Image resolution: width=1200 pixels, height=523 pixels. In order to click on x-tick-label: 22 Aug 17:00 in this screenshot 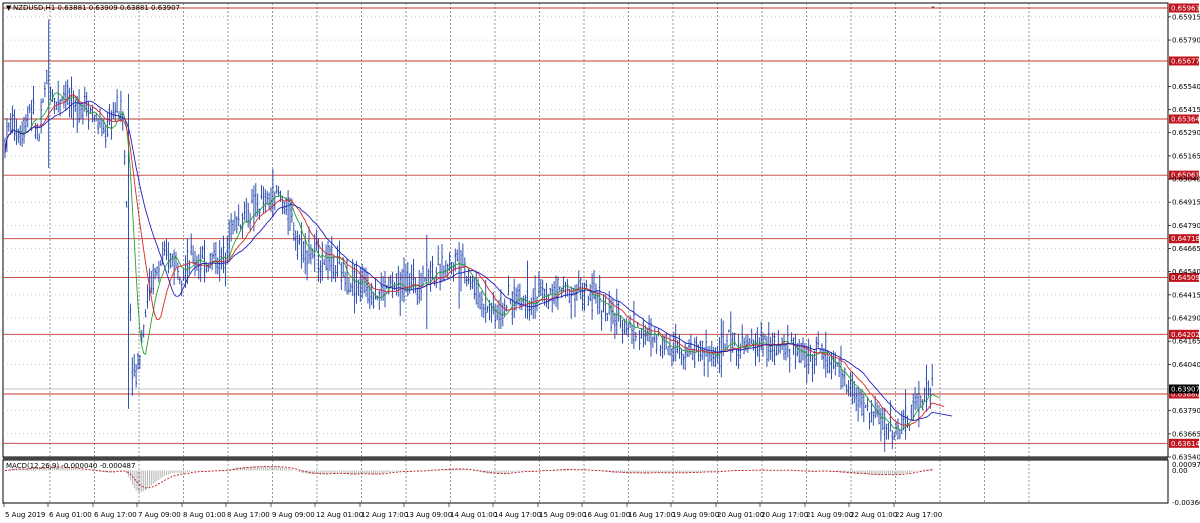, I will do `click(918, 515)`.